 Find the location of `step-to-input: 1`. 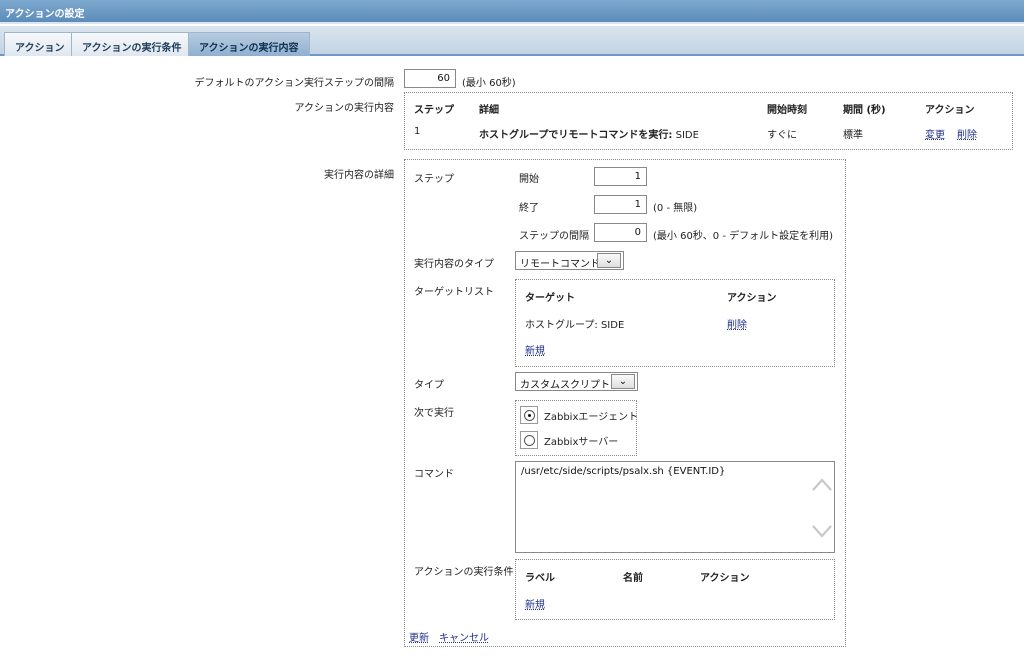

step-to-input: 1 is located at coordinates (620, 204).